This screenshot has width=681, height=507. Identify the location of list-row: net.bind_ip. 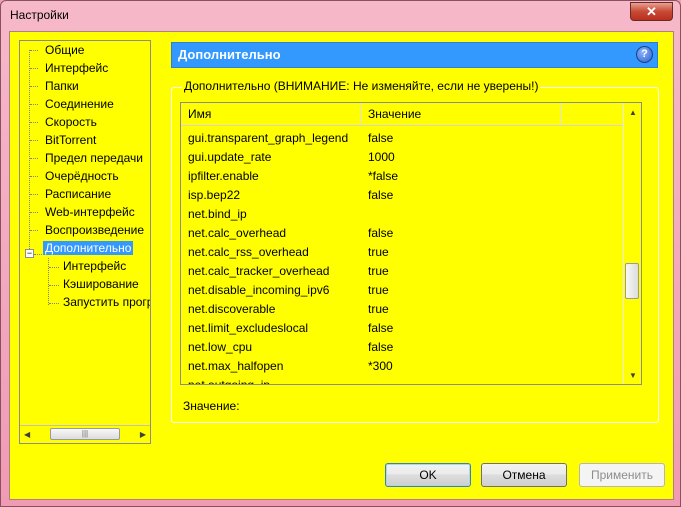
(403, 214).